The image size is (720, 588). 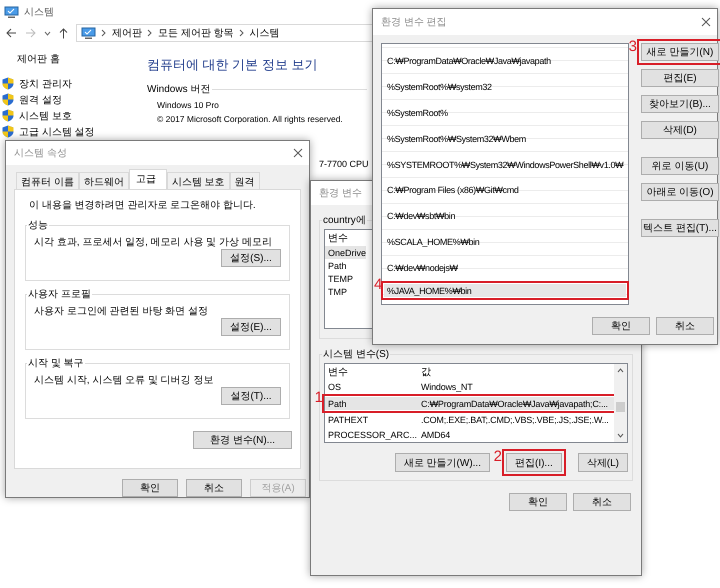 I want to click on sidebar-link: 시스템 보호, so click(x=45, y=115).